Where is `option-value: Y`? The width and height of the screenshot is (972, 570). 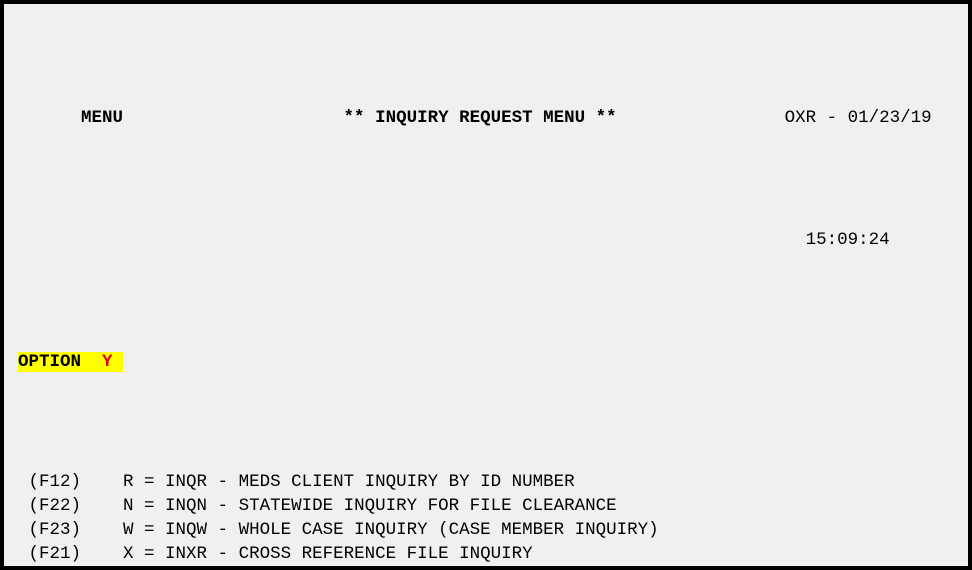 option-value: Y is located at coordinates (107, 362).